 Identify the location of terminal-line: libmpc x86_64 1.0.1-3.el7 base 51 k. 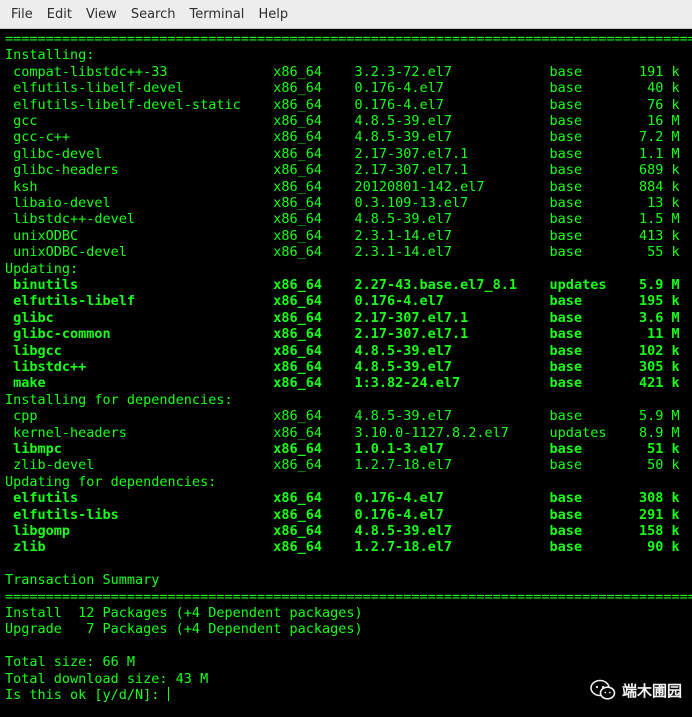
(342, 449).